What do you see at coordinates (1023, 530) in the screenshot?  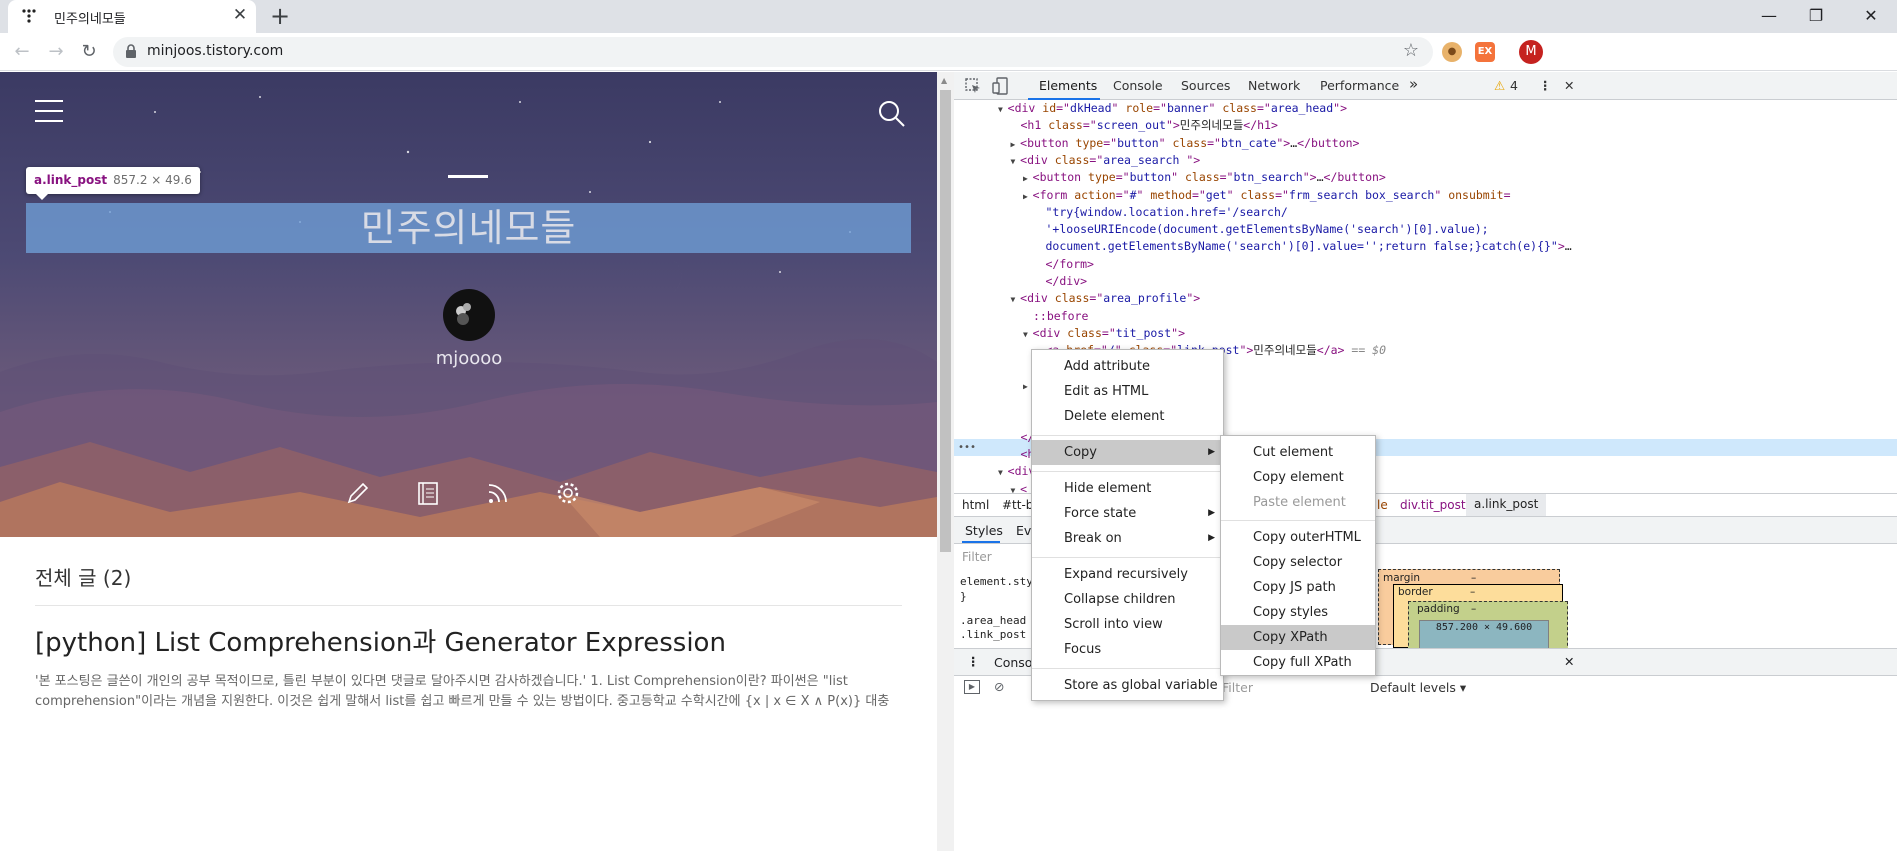 I see `tab-event-listeners: Ev` at bounding box center [1023, 530].